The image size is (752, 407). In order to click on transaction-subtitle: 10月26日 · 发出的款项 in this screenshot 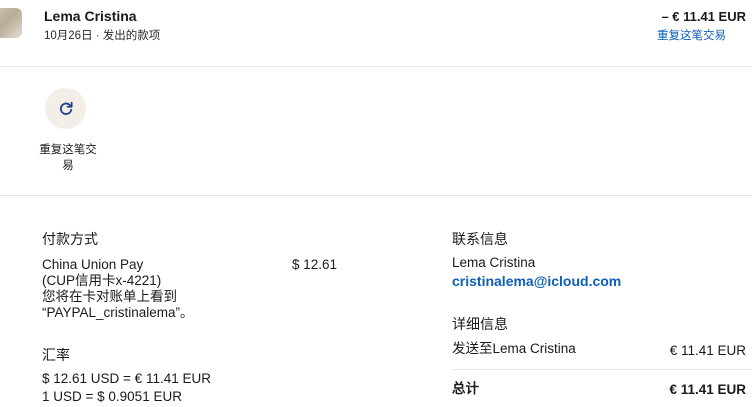, I will do `click(102, 36)`.